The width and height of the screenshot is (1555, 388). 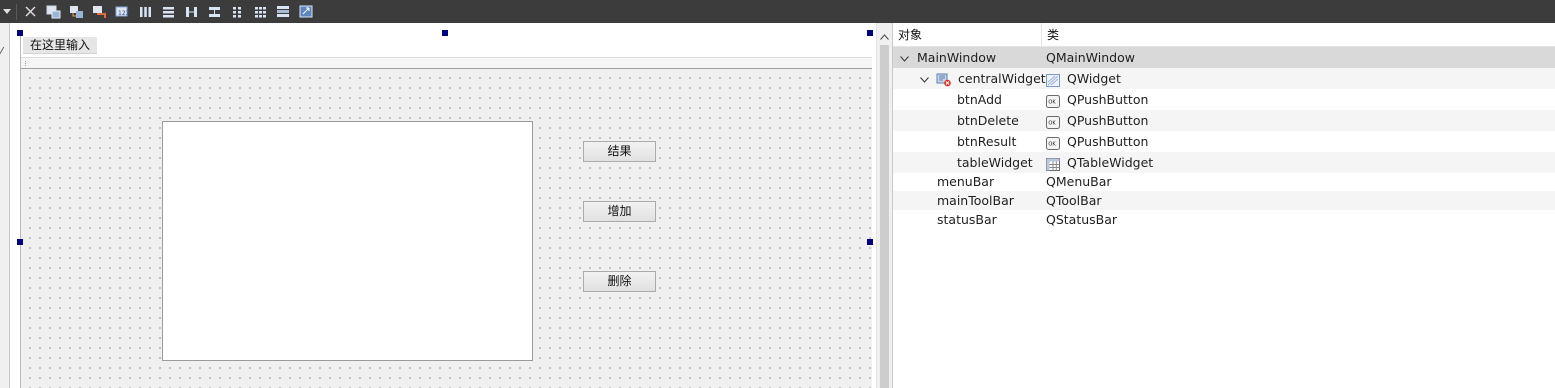 I want to click on edit-widgets-icon, so click(x=53, y=11).